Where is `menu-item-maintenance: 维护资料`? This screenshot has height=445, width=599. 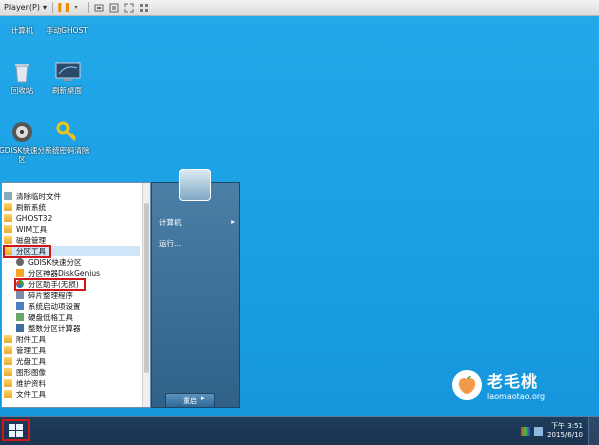
menu-item-maintenance: 维护资料 is located at coordinates (25, 383).